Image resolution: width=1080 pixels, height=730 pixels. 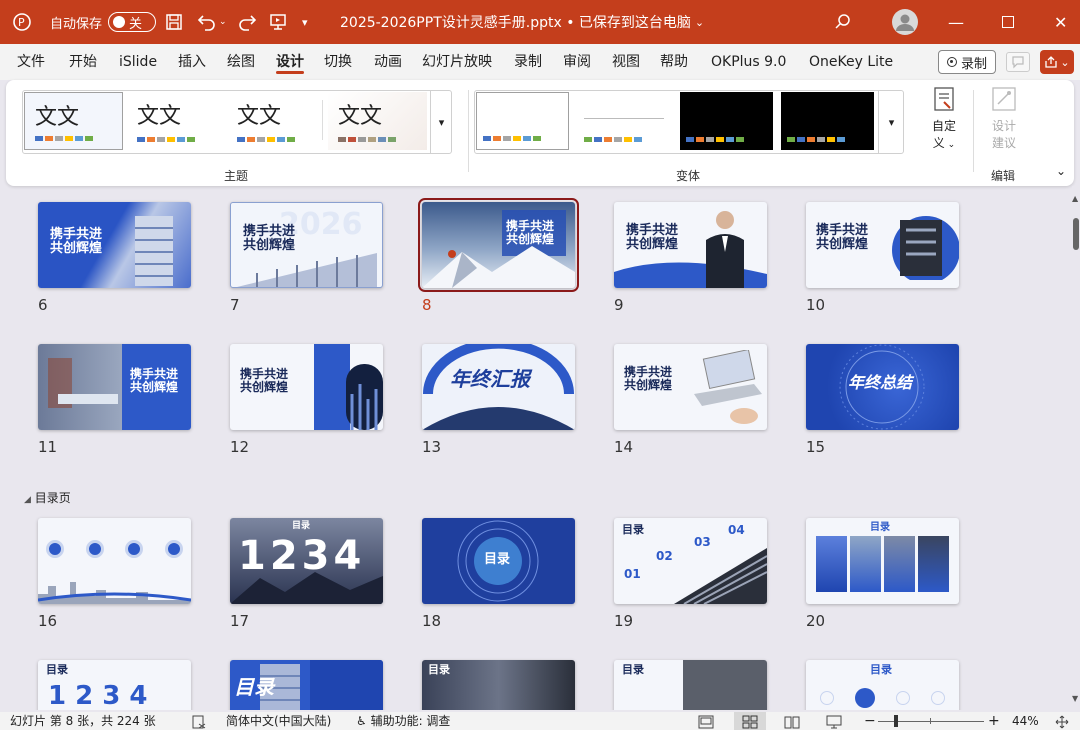 What do you see at coordinates (498, 387) in the screenshot?
I see `slide-thumbnail: 年终汇报` at bounding box center [498, 387].